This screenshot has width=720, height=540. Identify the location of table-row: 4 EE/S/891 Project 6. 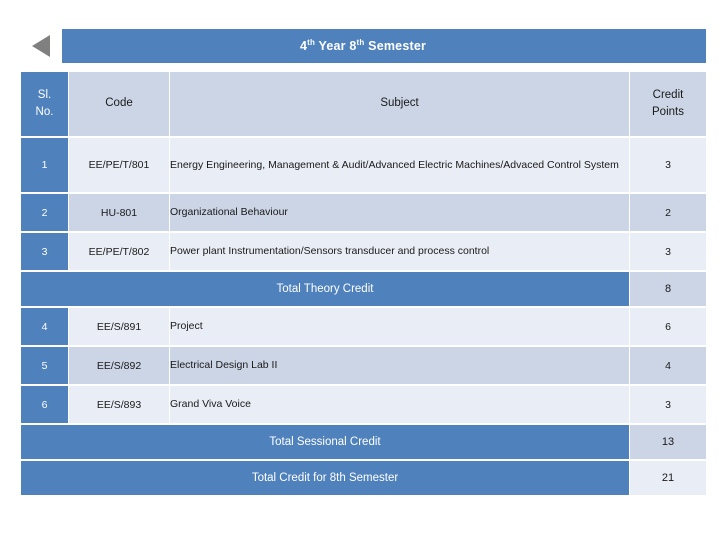
(363, 326).